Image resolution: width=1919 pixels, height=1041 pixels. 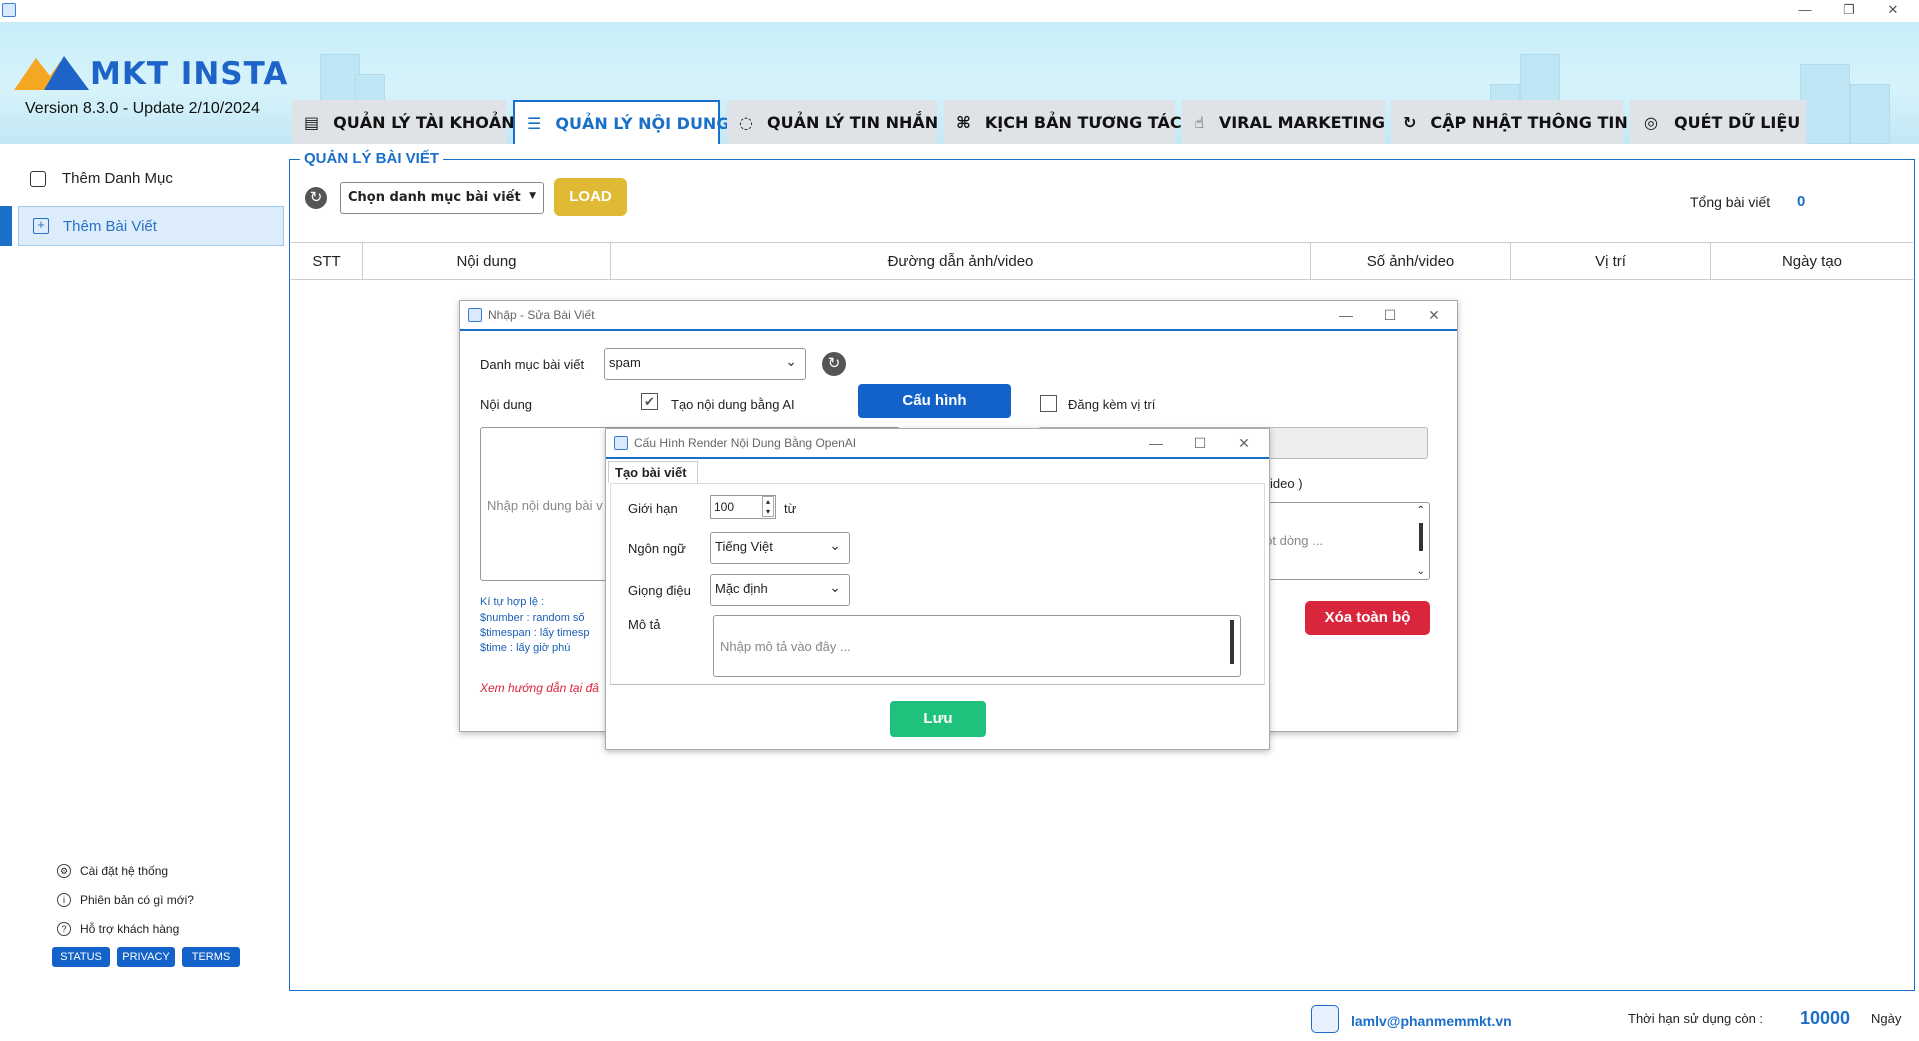 What do you see at coordinates (1651, 122) in the screenshot?
I see `radar-icon: ◎` at bounding box center [1651, 122].